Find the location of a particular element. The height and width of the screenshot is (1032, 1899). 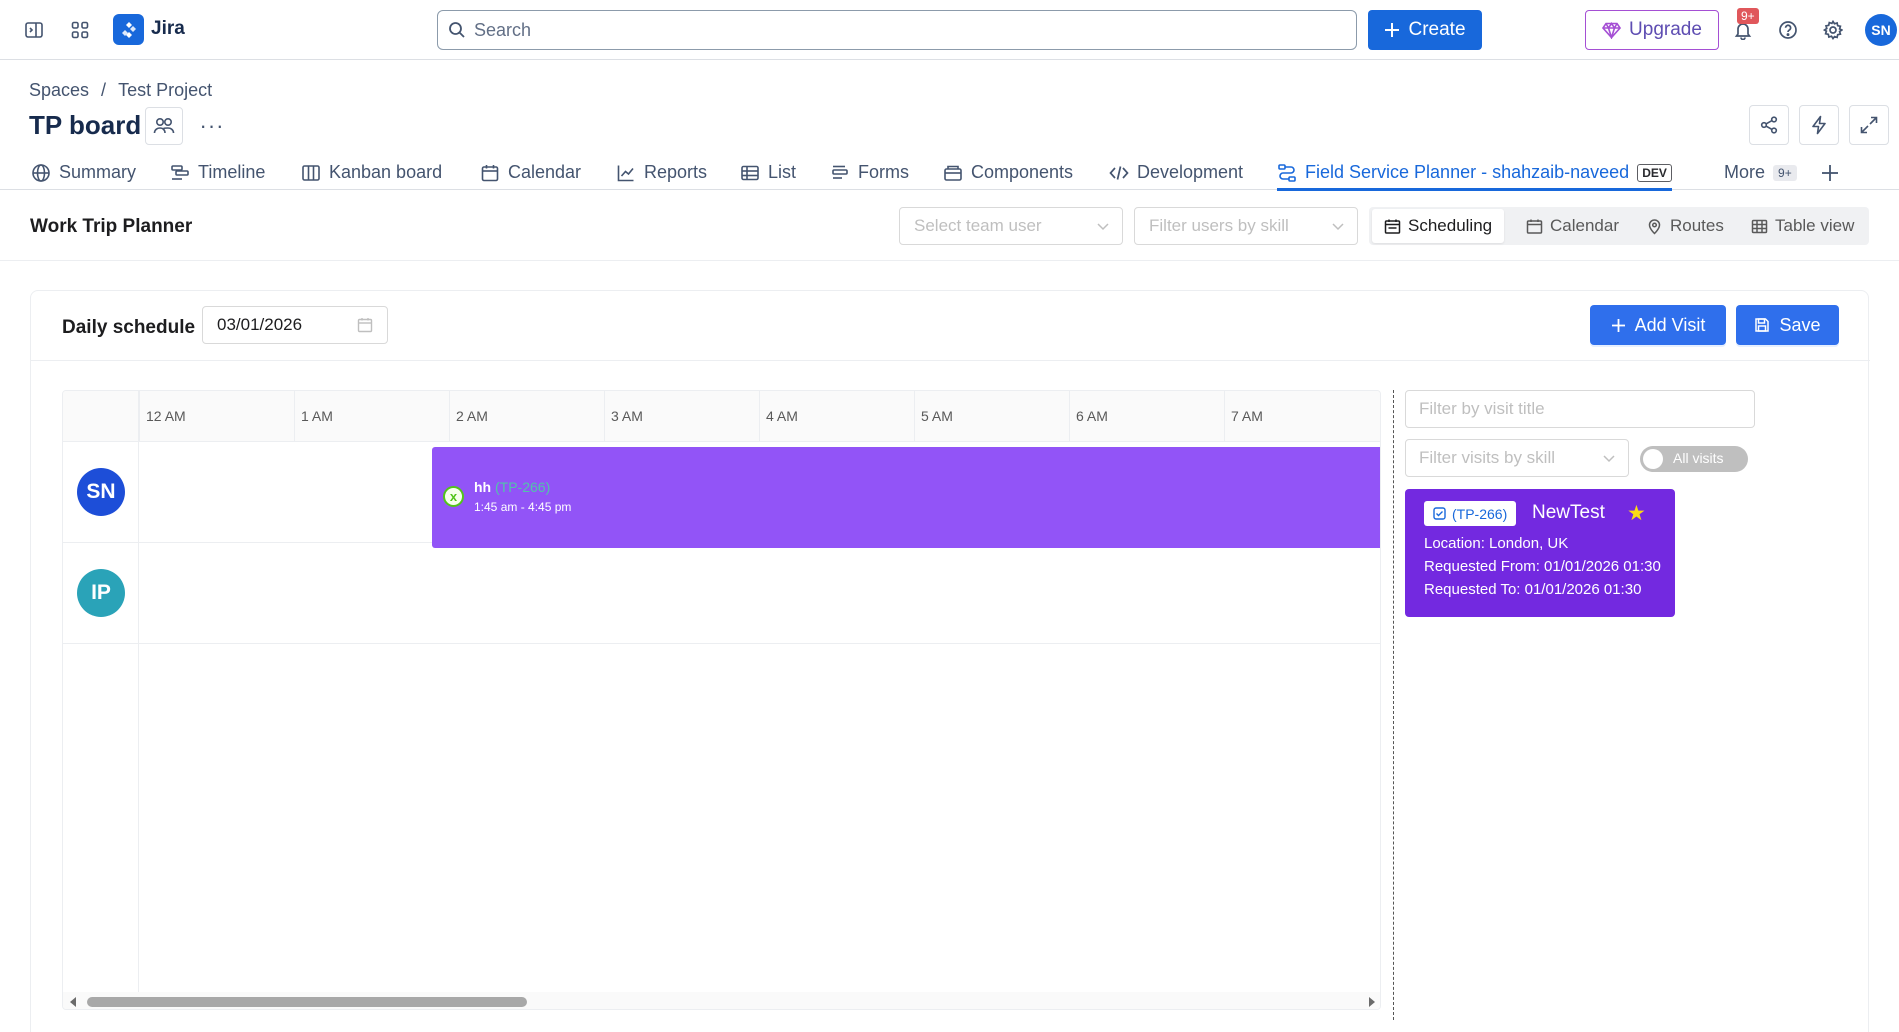

view-table: Table view is located at coordinates (1802, 226).